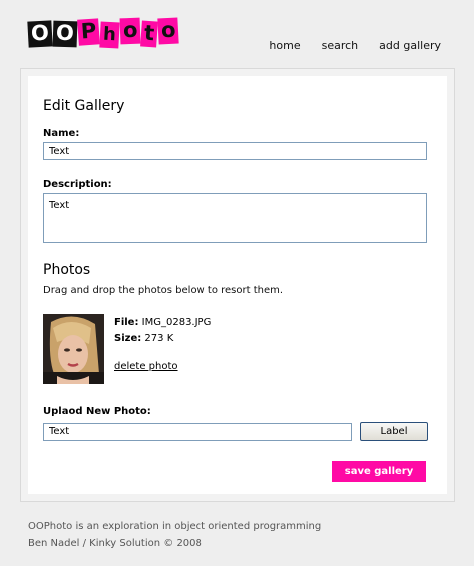 Image resolution: width=474 pixels, height=566 pixels. What do you see at coordinates (235, 151) in the screenshot?
I see `name-field` at bounding box center [235, 151].